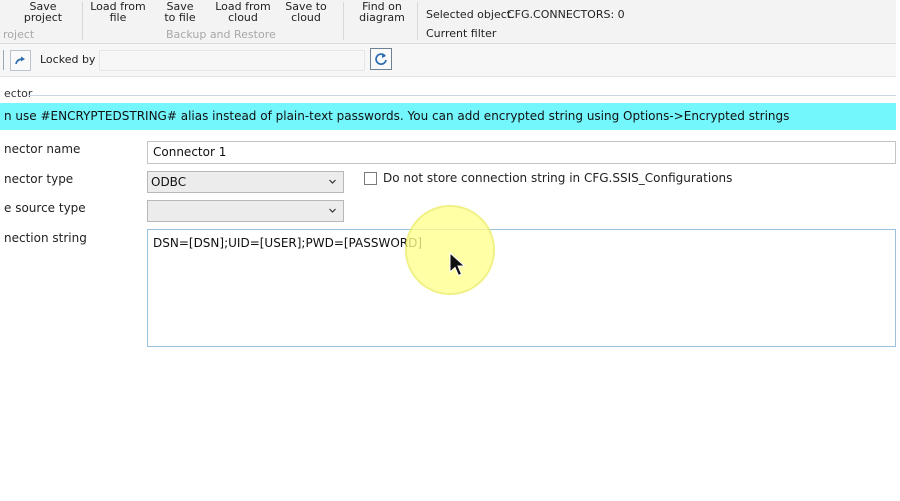 Image resolution: width=900 pixels, height=501 pixels. I want to click on section-divider, so click(462, 95).